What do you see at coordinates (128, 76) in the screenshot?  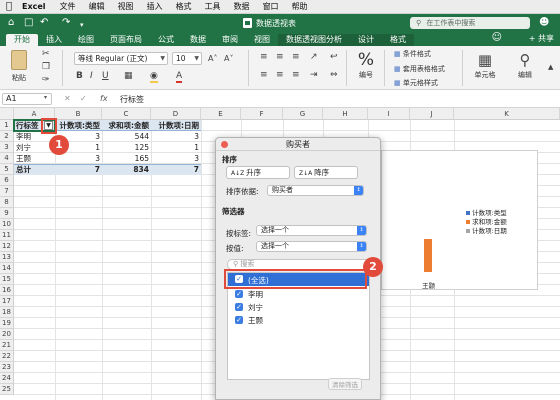 I see `borders-icon: ▦` at bounding box center [128, 76].